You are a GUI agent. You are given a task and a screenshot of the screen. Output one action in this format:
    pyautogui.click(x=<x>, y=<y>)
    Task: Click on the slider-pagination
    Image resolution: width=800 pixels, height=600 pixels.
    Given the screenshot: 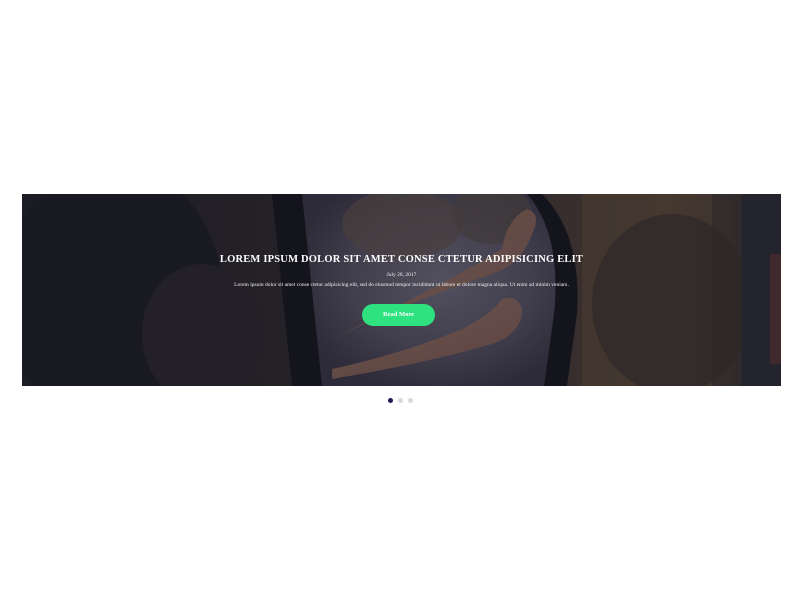 What is the action you would take?
    pyautogui.click(x=400, y=400)
    